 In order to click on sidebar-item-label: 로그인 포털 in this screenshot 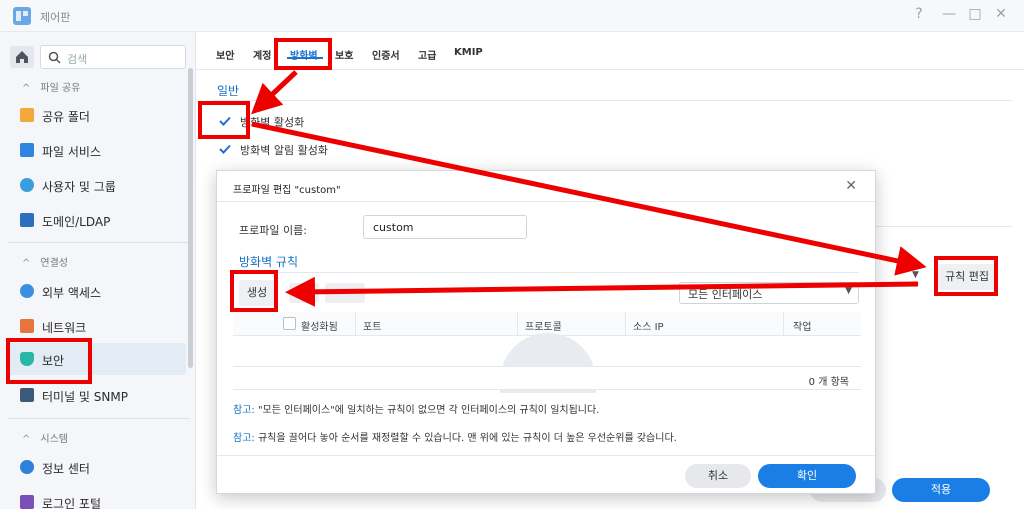, I will do `click(72, 503)`.